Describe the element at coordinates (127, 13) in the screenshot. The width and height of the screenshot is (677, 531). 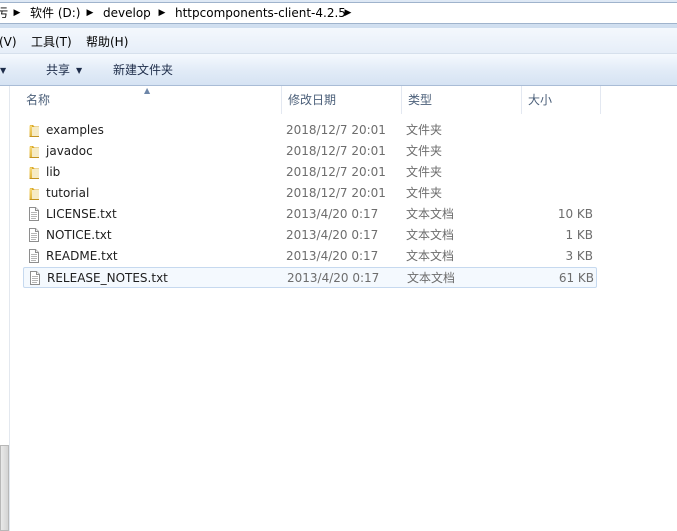
I see `breadcrumb-develop: develop` at that location.